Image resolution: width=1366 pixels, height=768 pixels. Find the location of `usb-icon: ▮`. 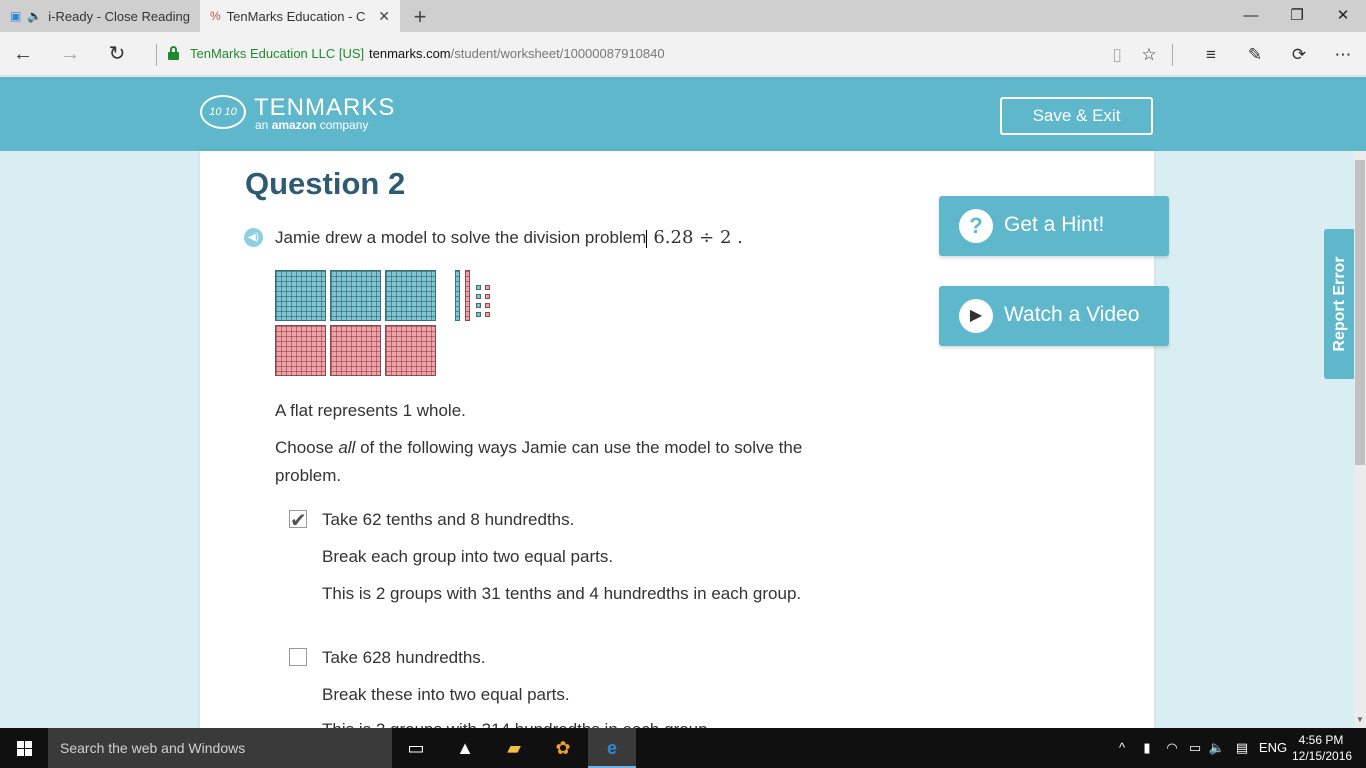

usb-icon: ▮ is located at coordinates (1147, 748).